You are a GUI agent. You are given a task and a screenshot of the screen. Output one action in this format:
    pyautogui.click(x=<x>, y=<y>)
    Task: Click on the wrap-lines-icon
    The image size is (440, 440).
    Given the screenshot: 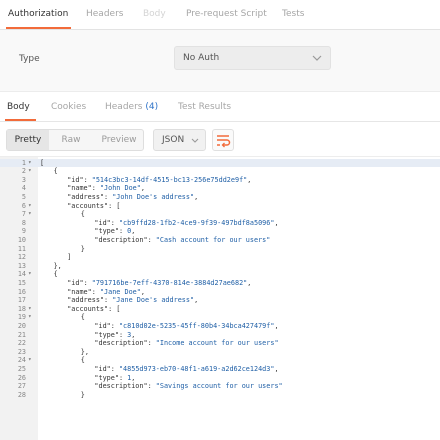 What is the action you would take?
    pyautogui.click(x=224, y=141)
    